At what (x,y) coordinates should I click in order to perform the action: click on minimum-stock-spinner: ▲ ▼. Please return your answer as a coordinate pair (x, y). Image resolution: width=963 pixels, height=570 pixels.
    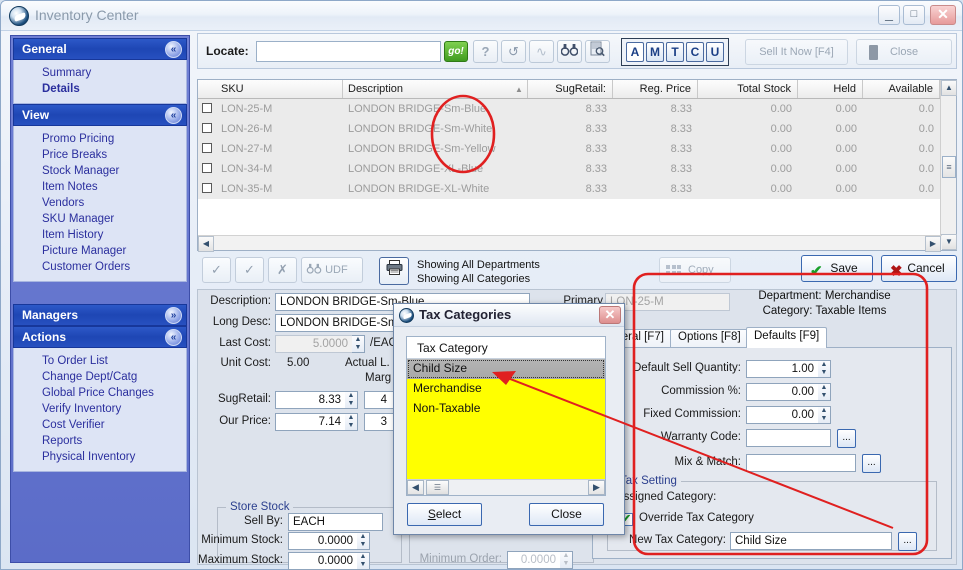
    Looking at the image, I should click on (363, 541).